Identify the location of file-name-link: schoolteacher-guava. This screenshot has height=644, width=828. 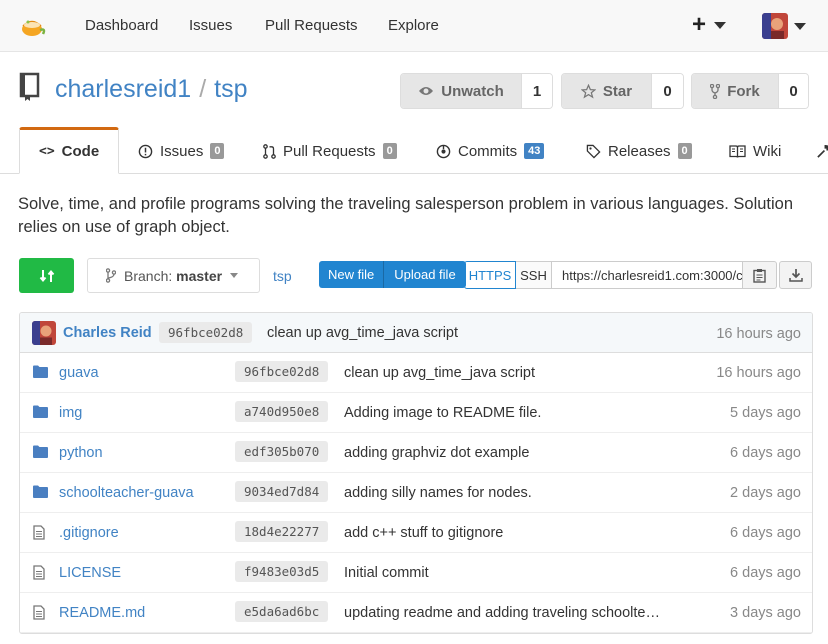
(126, 493).